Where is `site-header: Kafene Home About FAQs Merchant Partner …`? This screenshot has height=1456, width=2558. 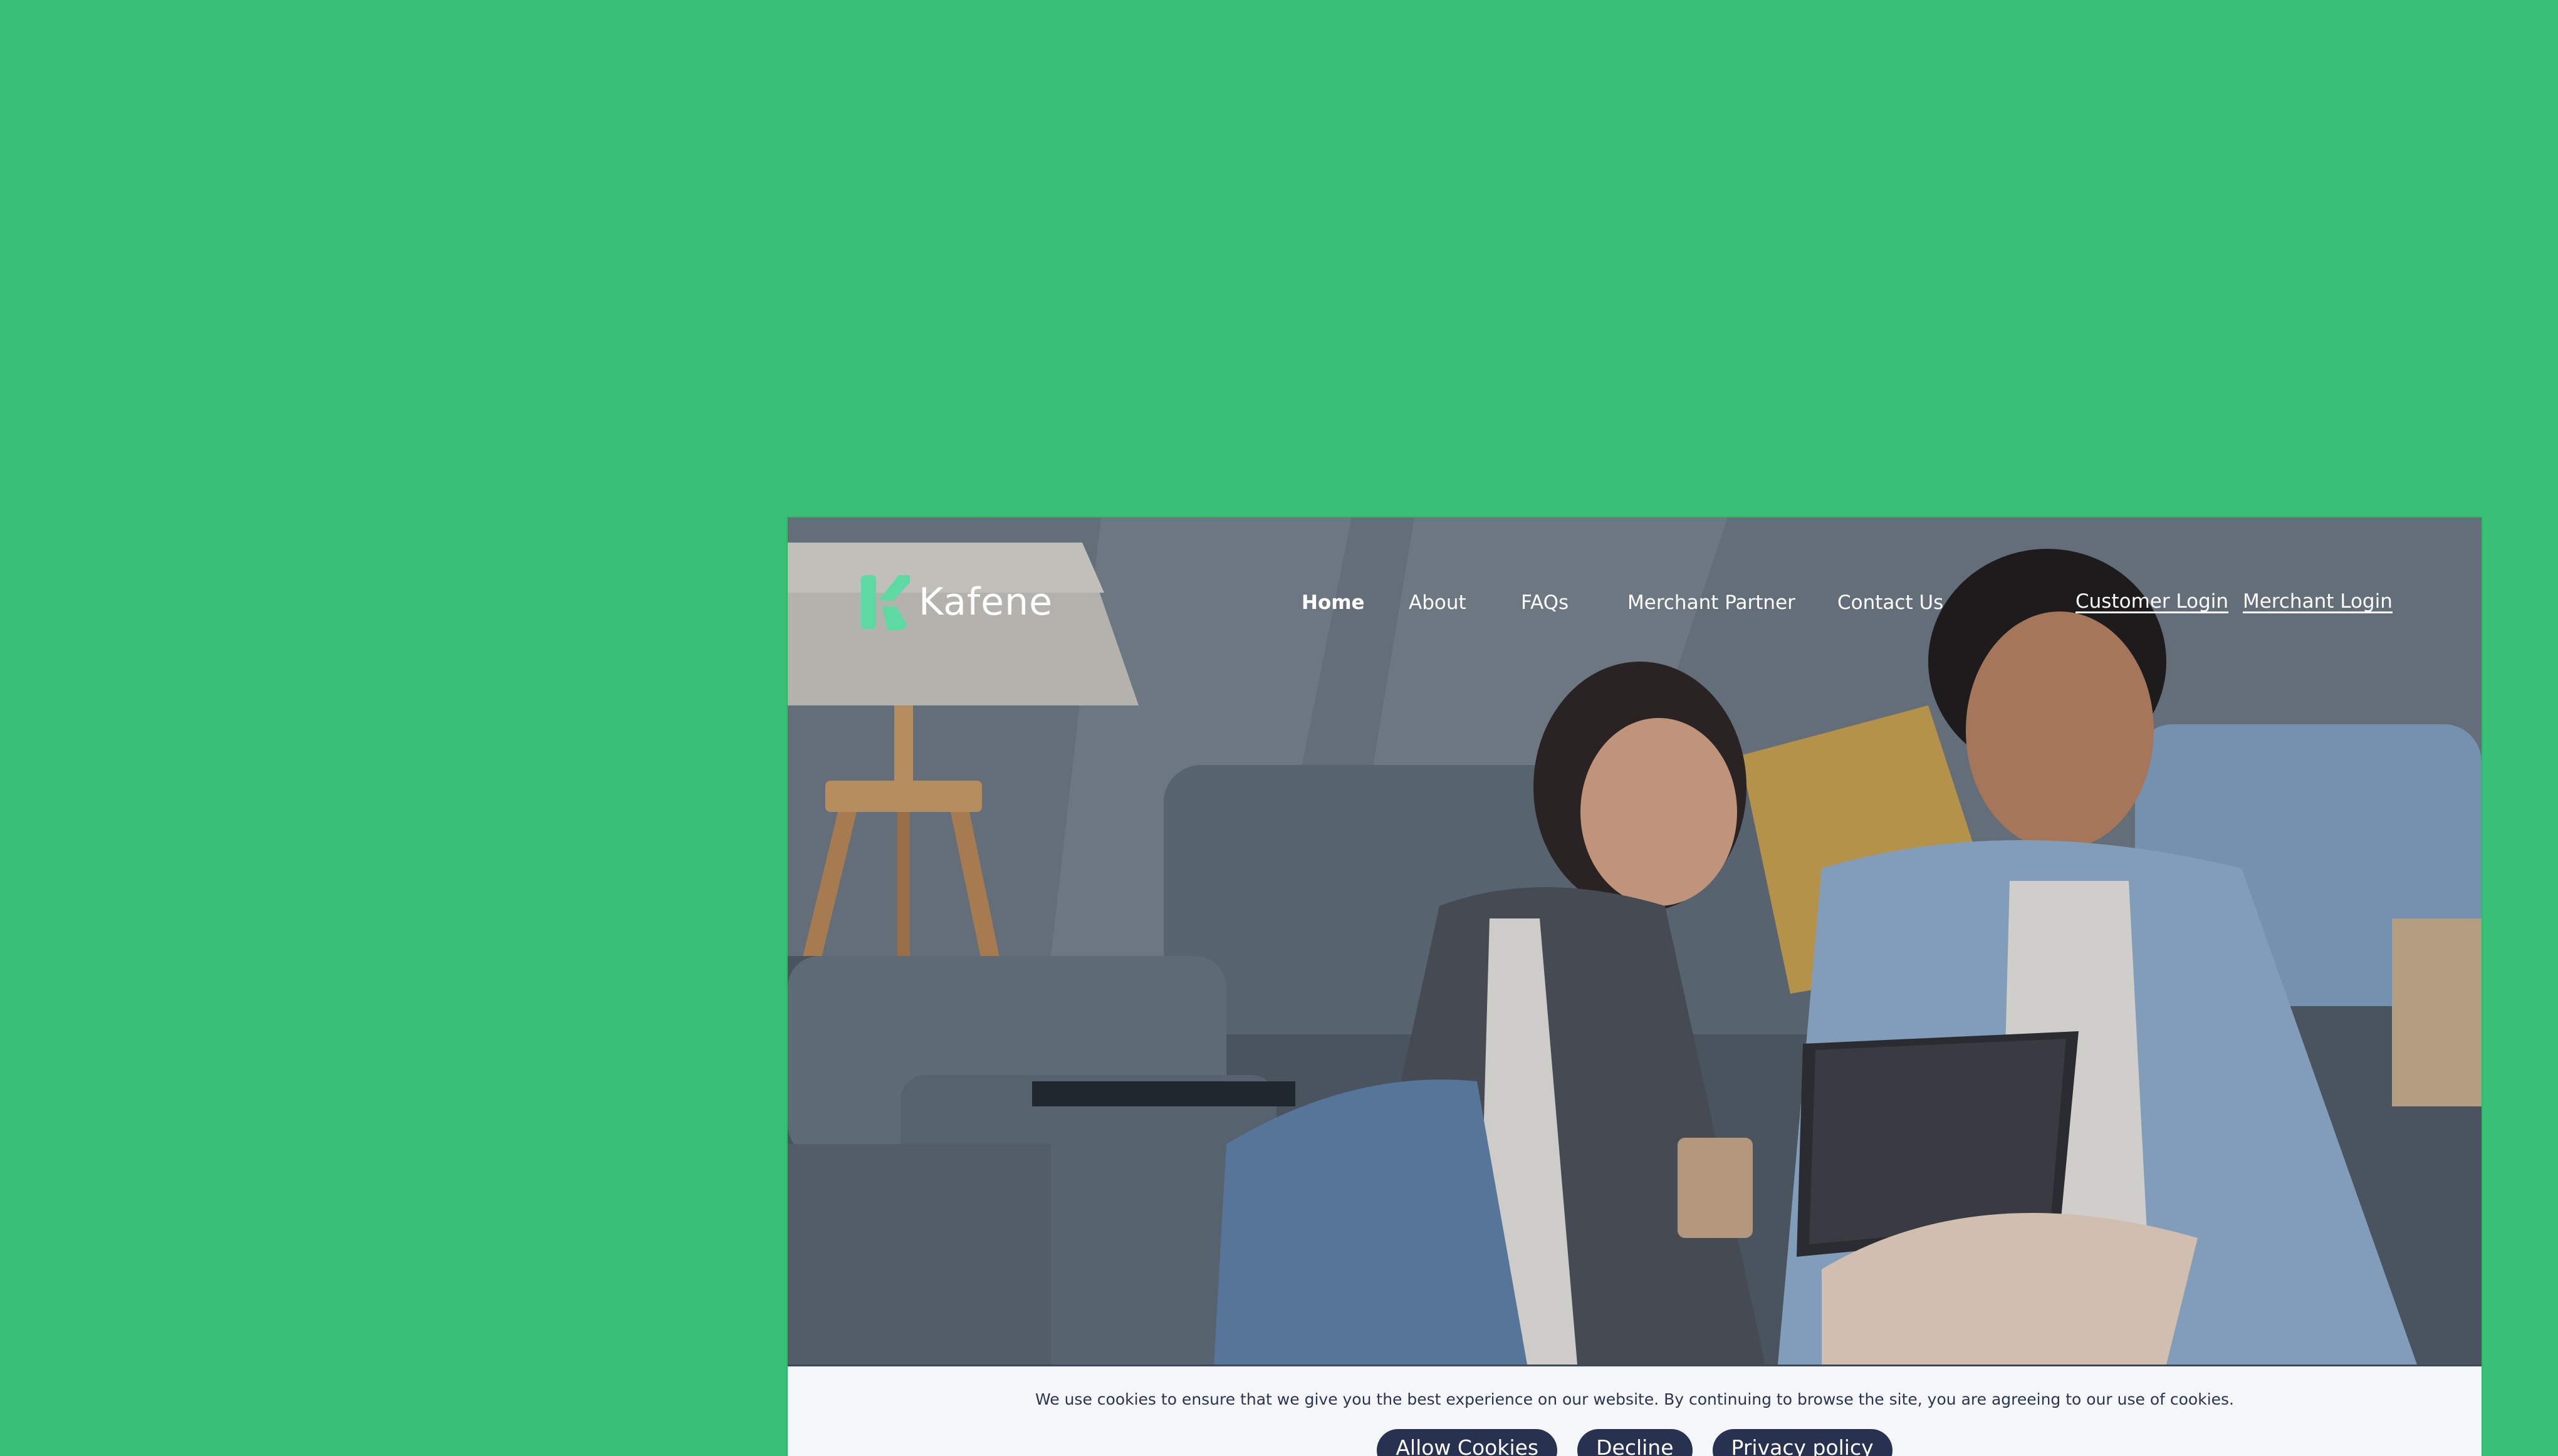
site-header: Kafene Home About FAQs Merchant Partner … is located at coordinates (1635, 580).